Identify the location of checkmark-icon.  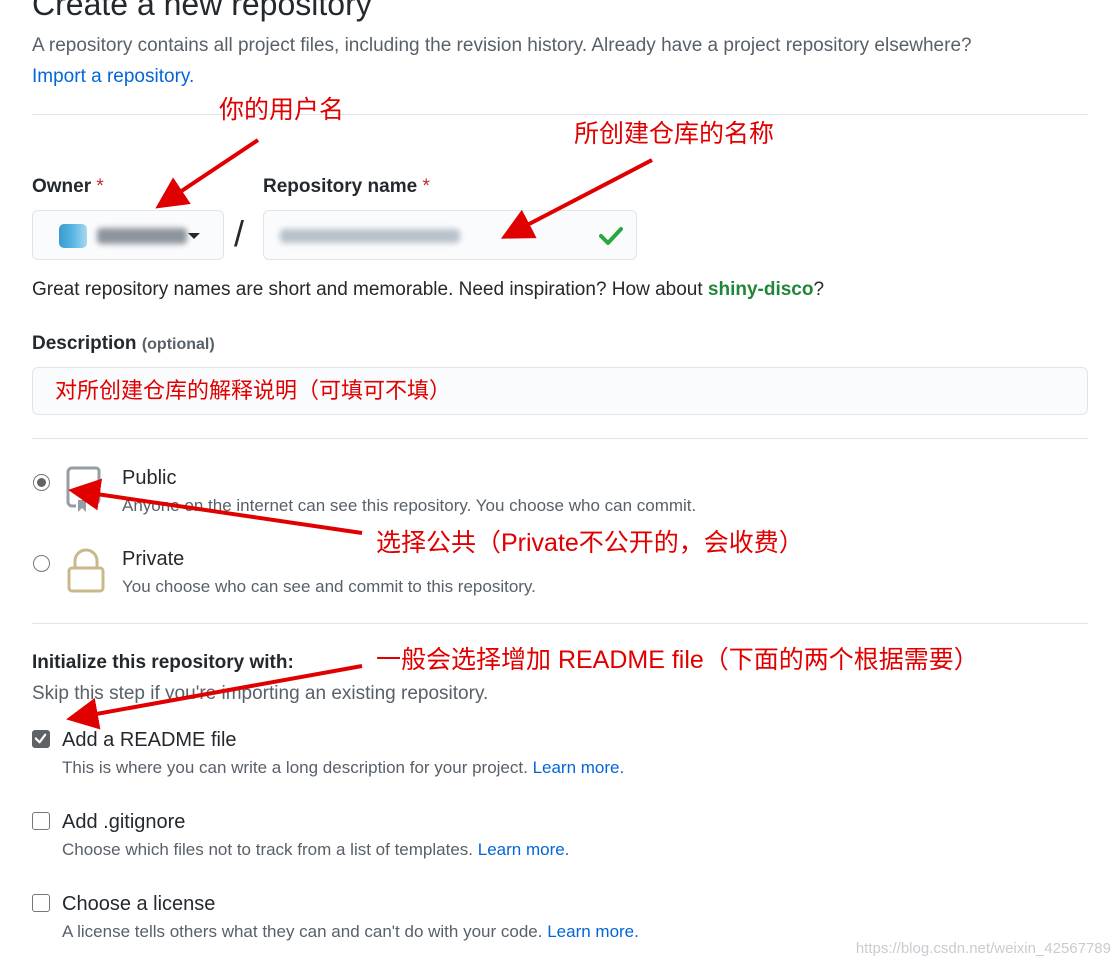
(40, 738).